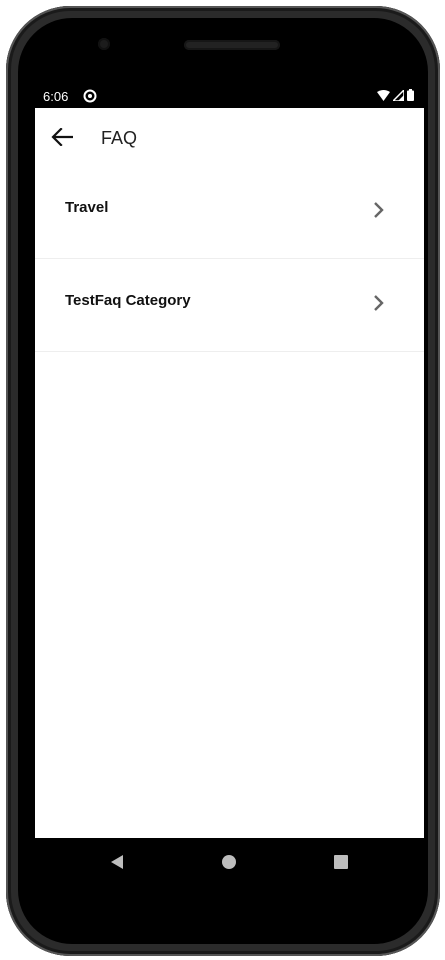  Describe the element at coordinates (104, 44) in the screenshot. I see `front-camera` at that location.